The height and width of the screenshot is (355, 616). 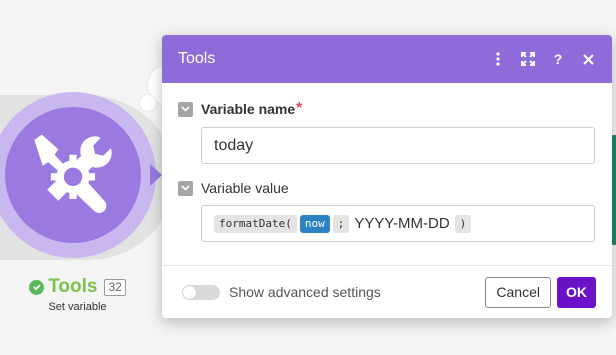 I want to click on function-token: formatDate(, so click(x=255, y=223).